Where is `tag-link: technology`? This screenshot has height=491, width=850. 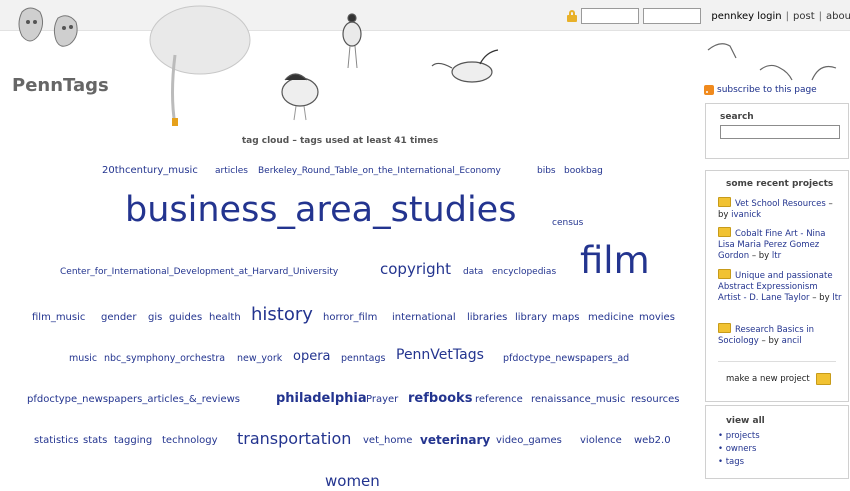 tag-link: technology is located at coordinates (190, 441).